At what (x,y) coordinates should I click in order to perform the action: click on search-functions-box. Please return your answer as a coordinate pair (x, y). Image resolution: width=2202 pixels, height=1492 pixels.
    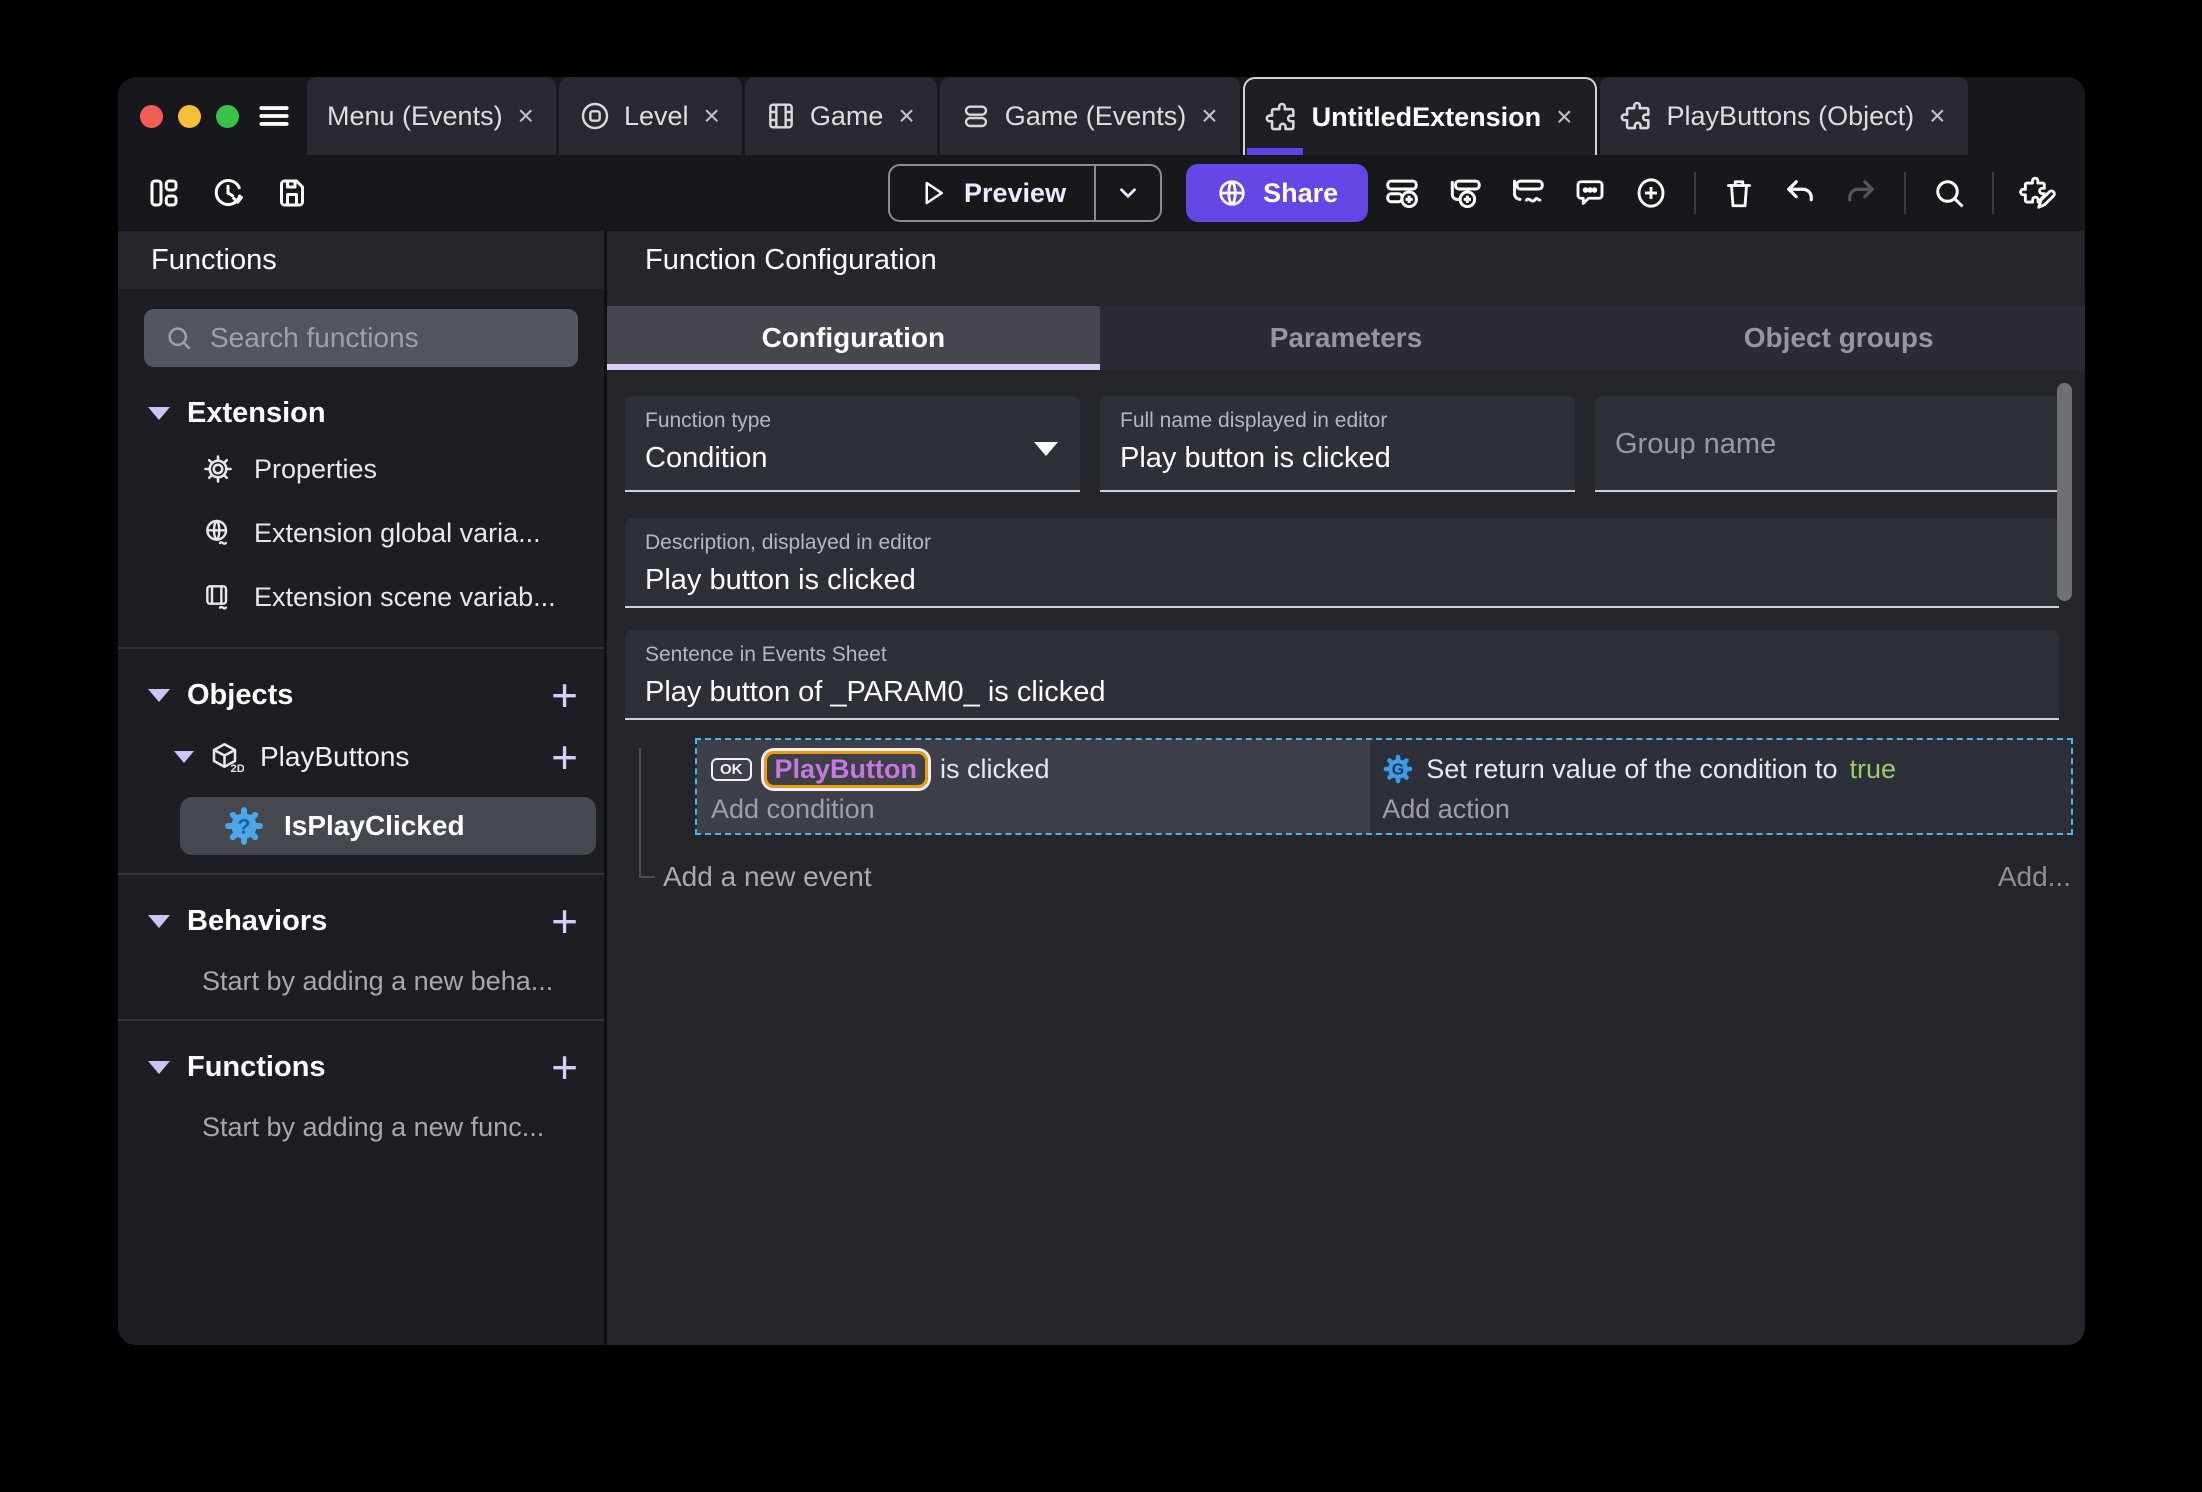
    Looking at the image, I should click on (361, 338).